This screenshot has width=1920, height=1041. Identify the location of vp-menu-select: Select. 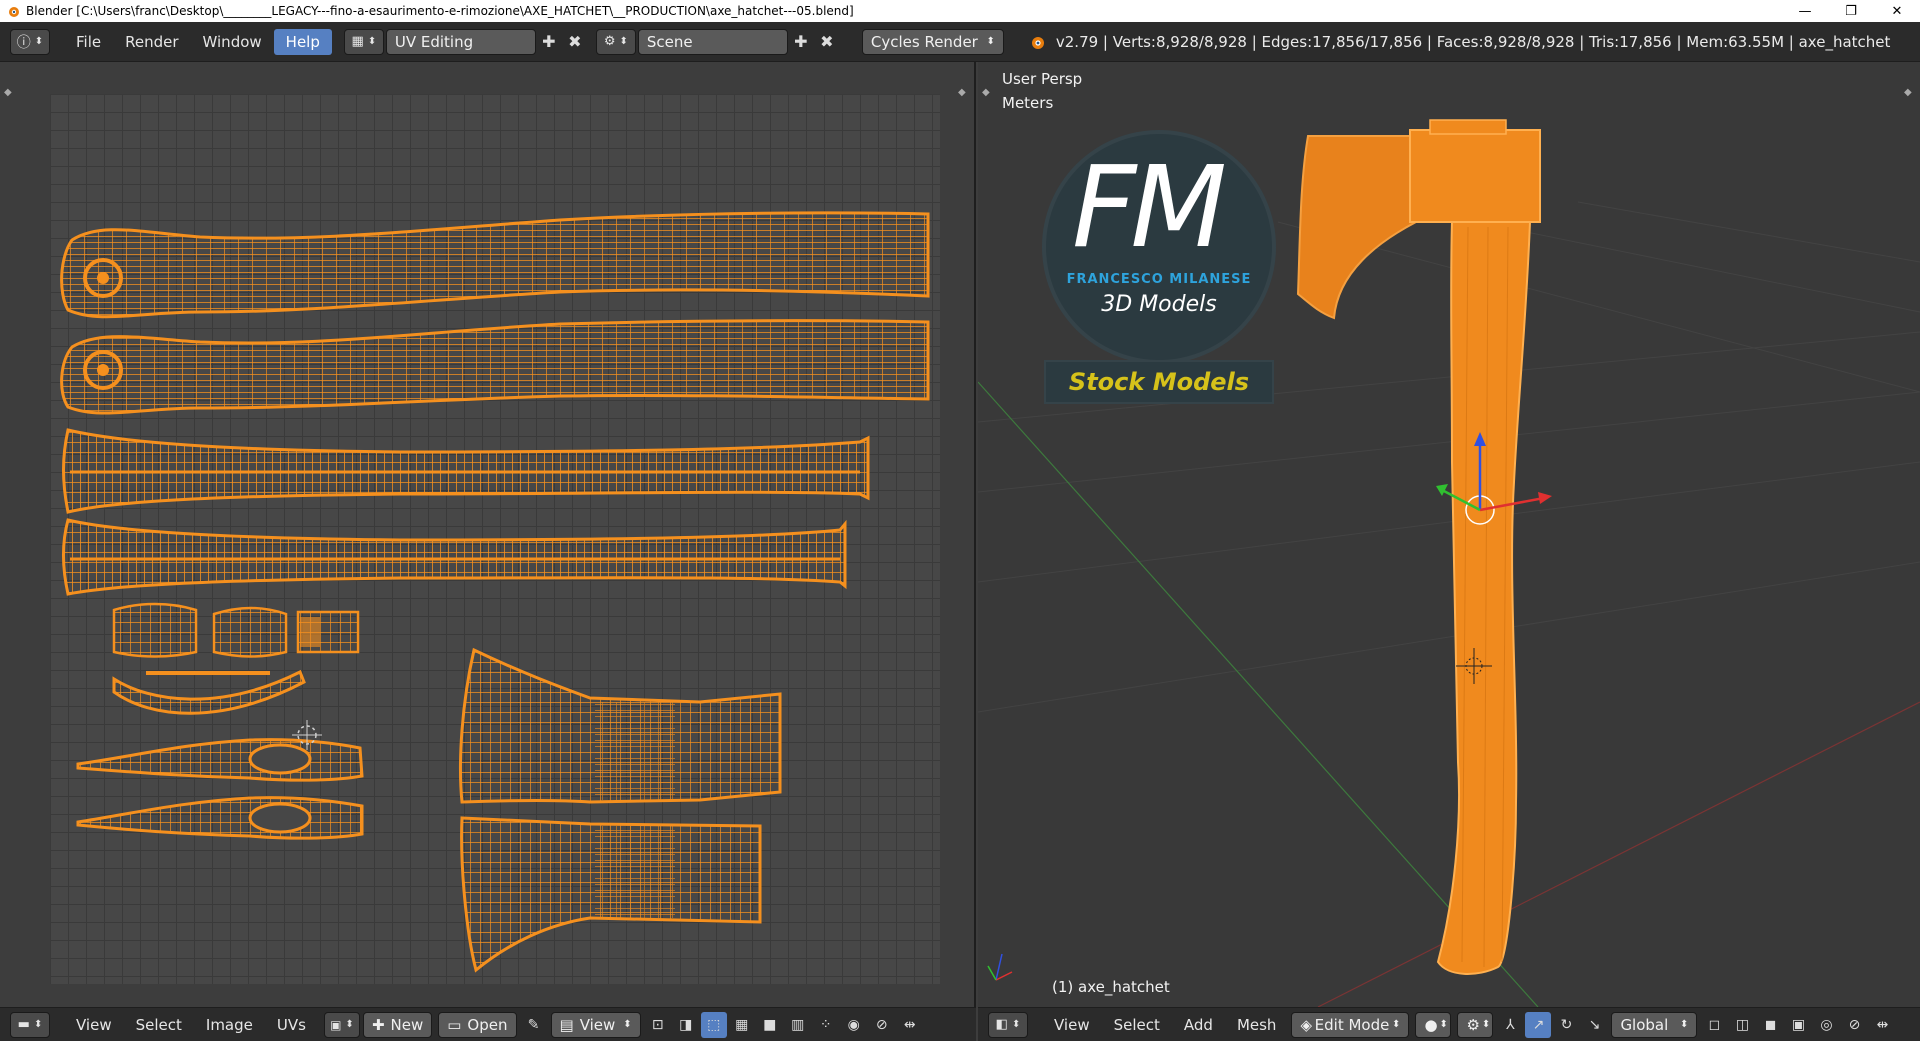
(1137, 1025).